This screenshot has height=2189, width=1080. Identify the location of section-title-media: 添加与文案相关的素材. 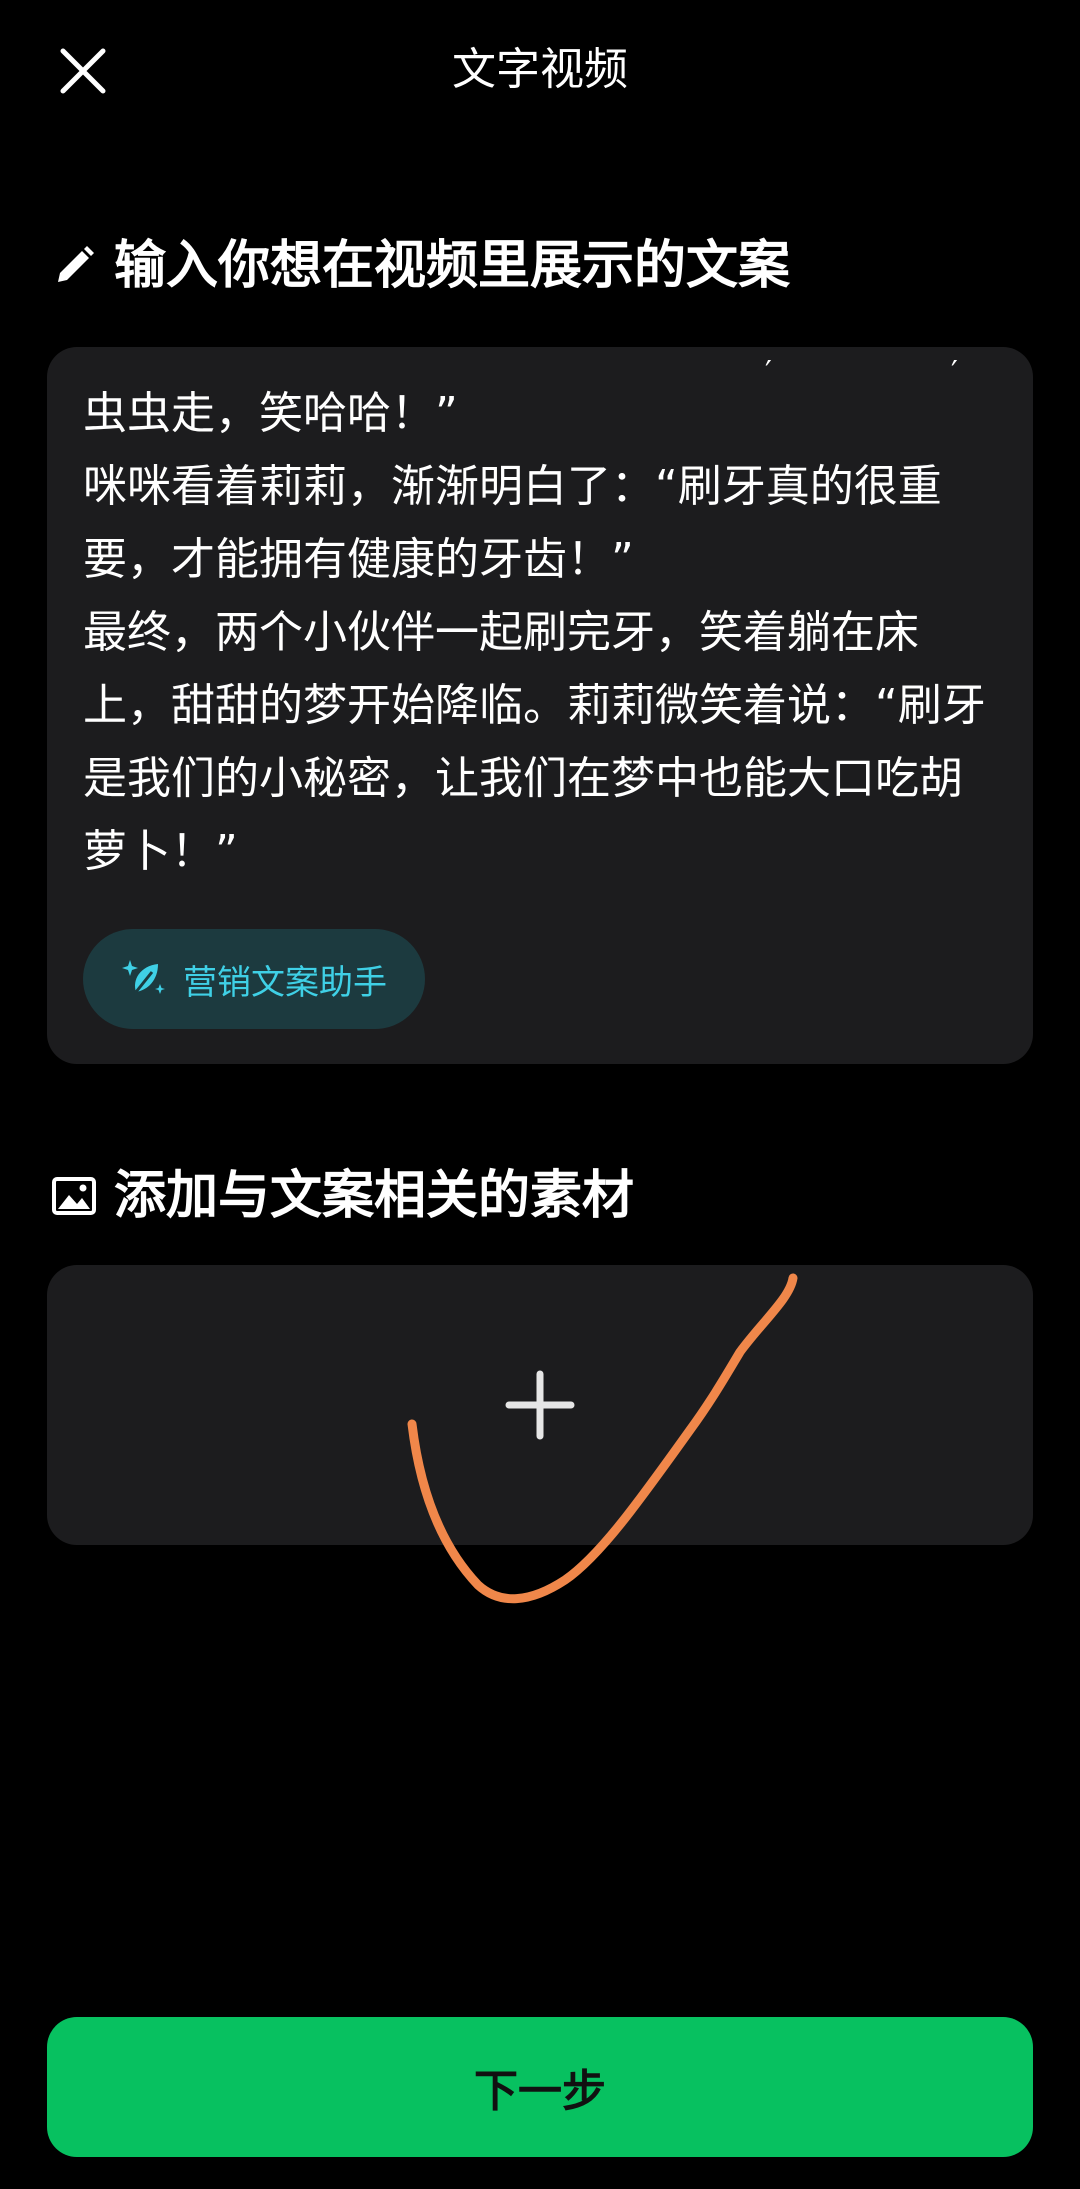
(342, 1196).